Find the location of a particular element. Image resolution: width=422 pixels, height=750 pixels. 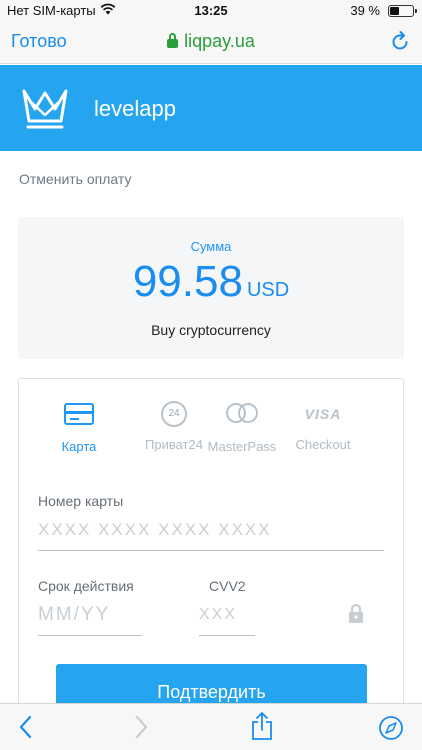

tab-masterpass: MasterPass is located at coordinates (242, 427).